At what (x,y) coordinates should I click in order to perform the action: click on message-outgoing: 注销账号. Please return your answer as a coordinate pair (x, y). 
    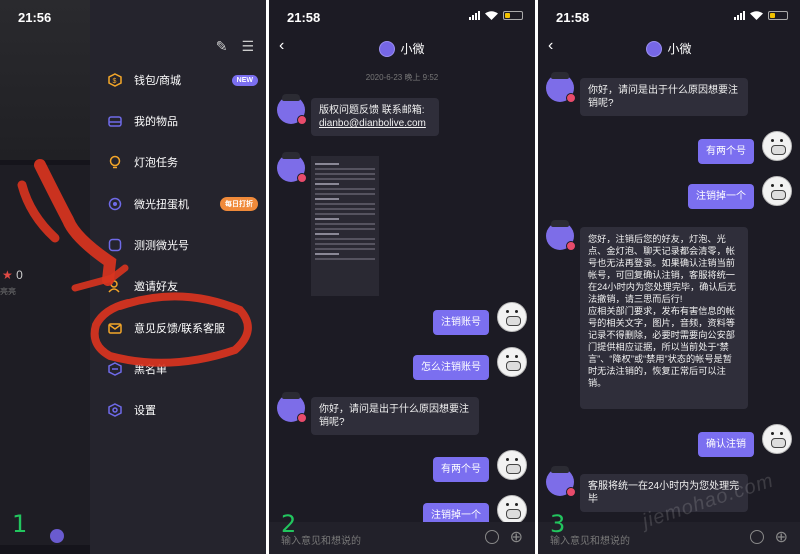
    Looking at the image, I should click on (461, 322).